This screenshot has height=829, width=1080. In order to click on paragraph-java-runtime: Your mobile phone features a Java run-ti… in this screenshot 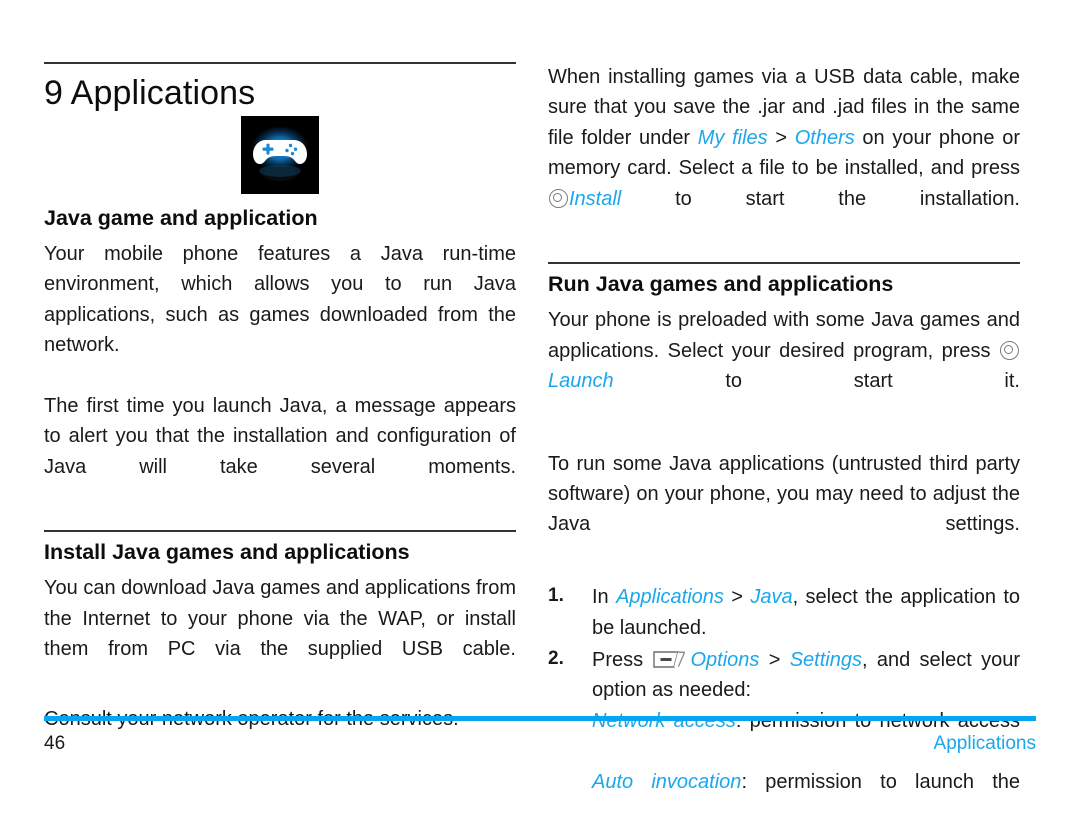, I will do `click(280, 299)`.